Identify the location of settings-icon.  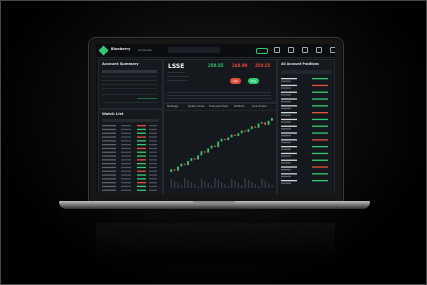
(319, 50).